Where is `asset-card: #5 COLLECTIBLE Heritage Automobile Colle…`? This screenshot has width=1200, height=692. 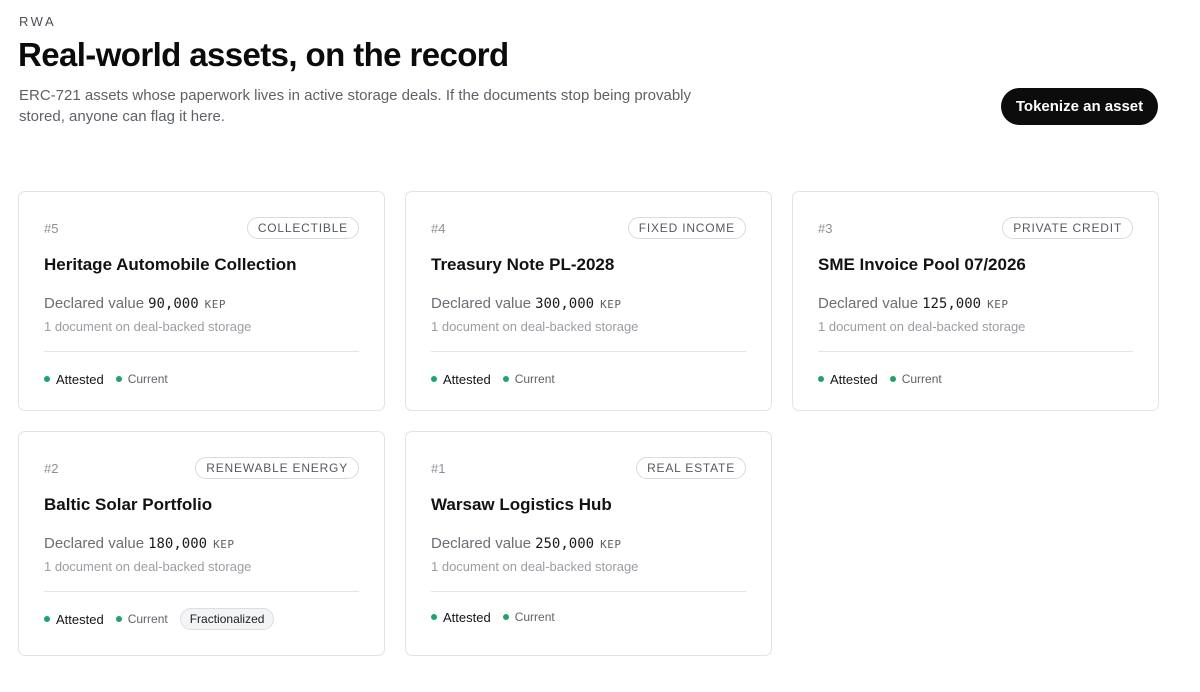
asset-card: #5 COLLECTIBLE Heritage Automobile Colle… is located at coordinates (201, 301).